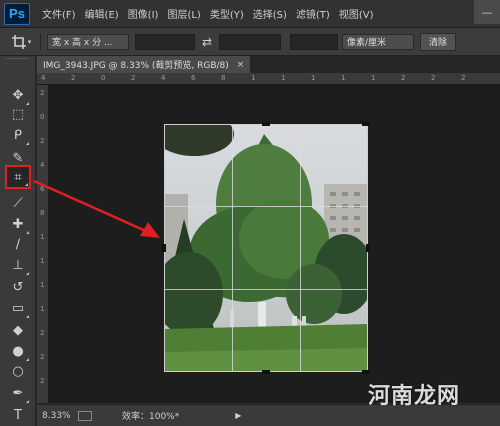 This screenshot has height=426, width=500. What do you see at coordinates (366, 124) in the screenshot?
I see `crop-handle-top-right` at bounding box center [366, 124].